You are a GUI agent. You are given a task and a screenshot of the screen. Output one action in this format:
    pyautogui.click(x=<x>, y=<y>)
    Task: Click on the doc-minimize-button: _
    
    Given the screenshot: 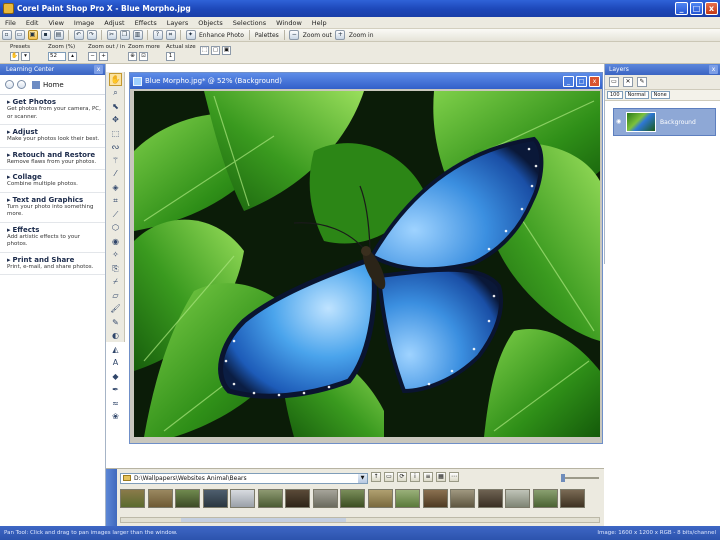 What is the action you would take?
    pyautogui.click(x=568, y=81)
    